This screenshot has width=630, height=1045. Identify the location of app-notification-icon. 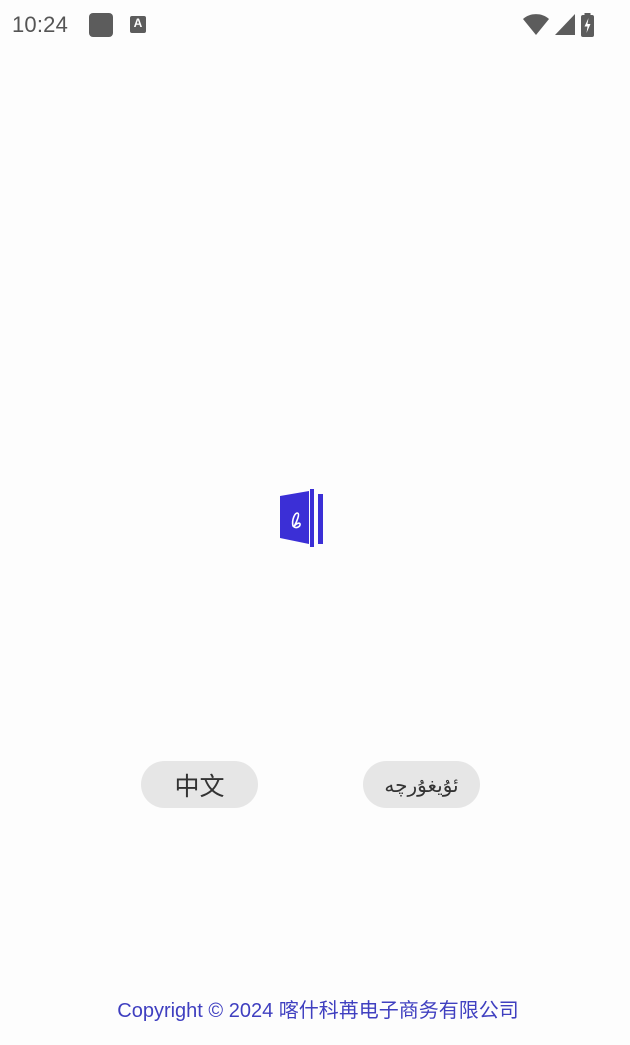
(101, 25).